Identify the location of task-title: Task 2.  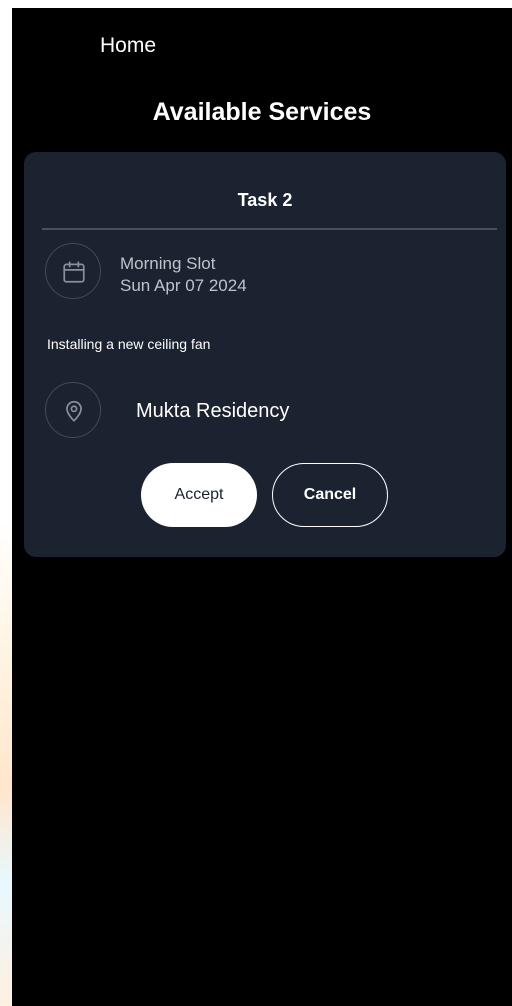
(265, 200).